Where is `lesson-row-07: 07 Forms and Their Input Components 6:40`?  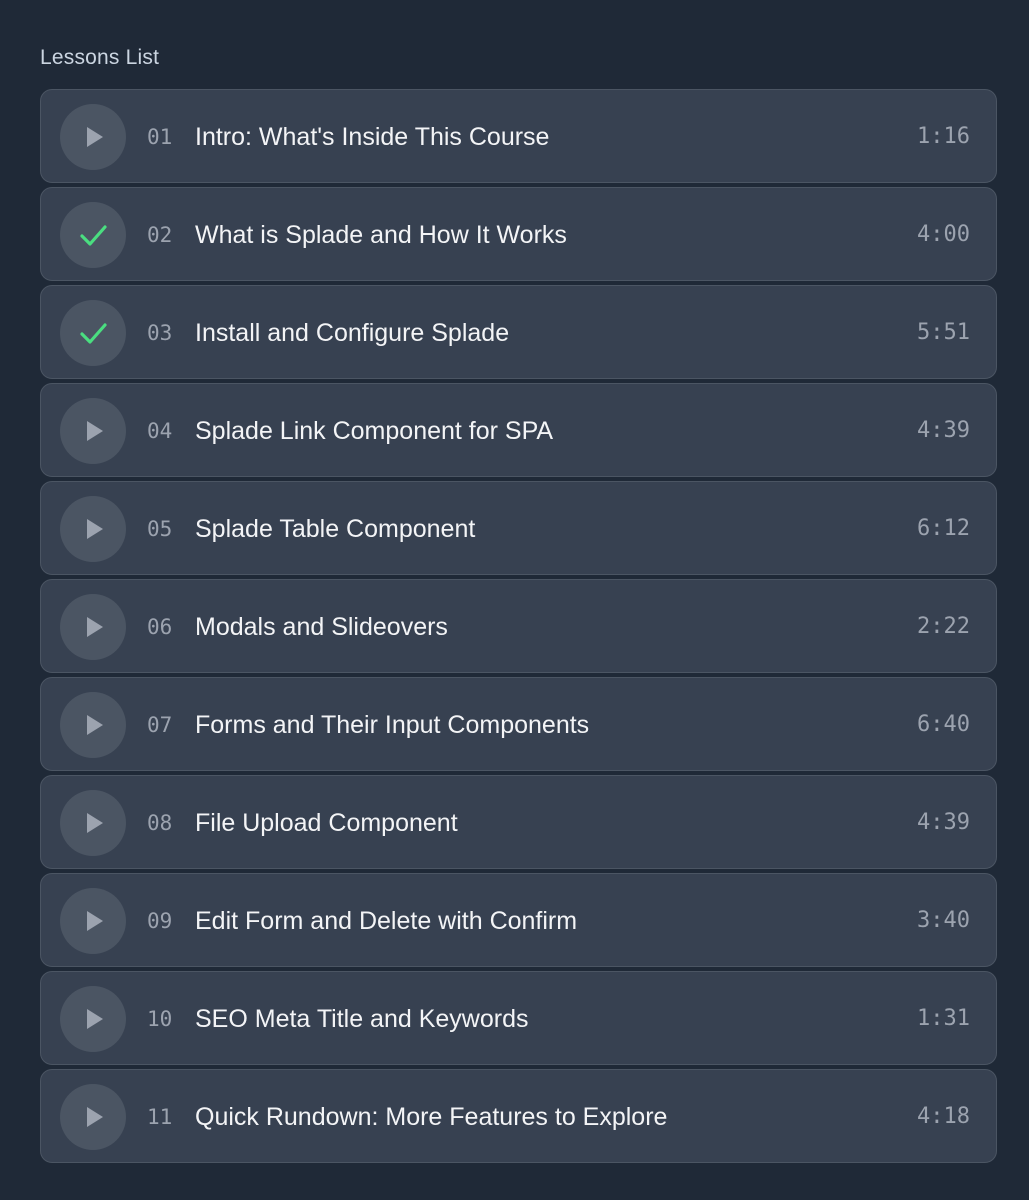 lesson-row-07: 07 Forms and Their Input Components 6:40 is located at coordinates (518, 724).